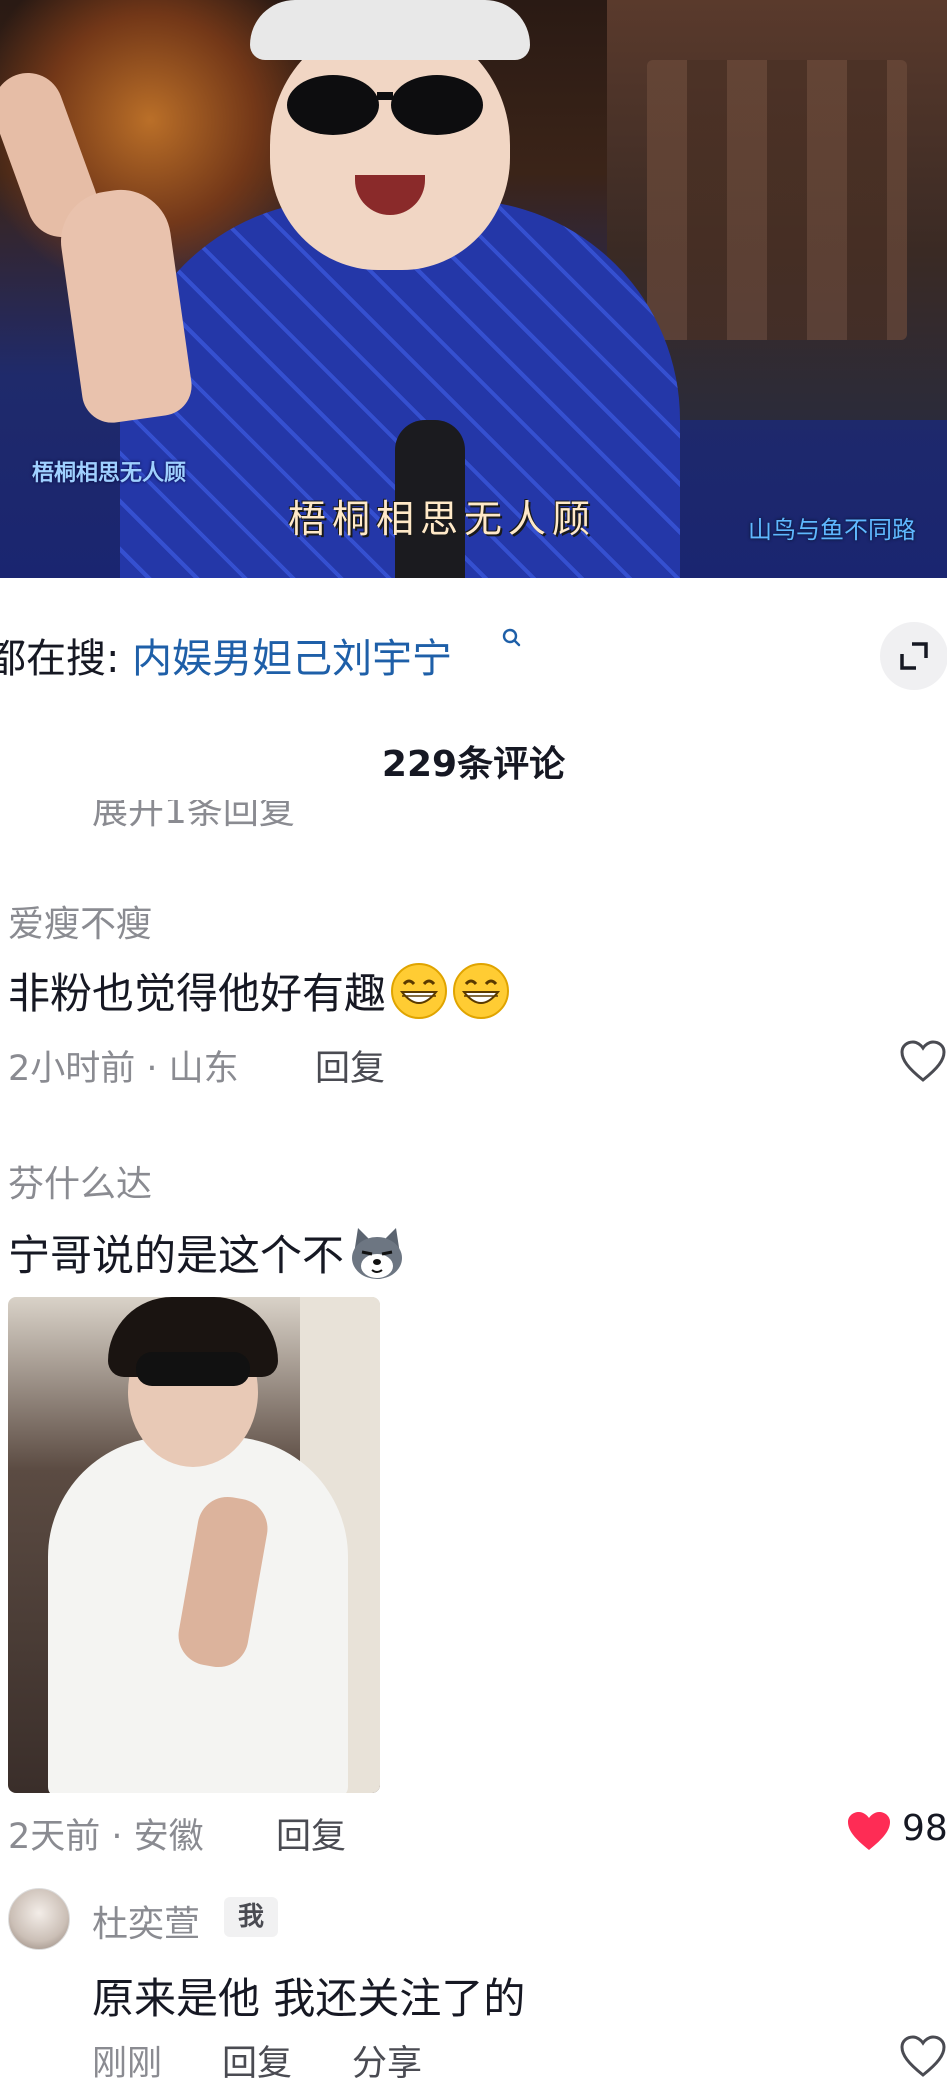 This screenshot has width=947, height=2086. What do you see at coordinates (197, 993) in the screenshot?
I see `comment-text-content: 非粉也觉得他好有趣` at bounding box center [197, 993].